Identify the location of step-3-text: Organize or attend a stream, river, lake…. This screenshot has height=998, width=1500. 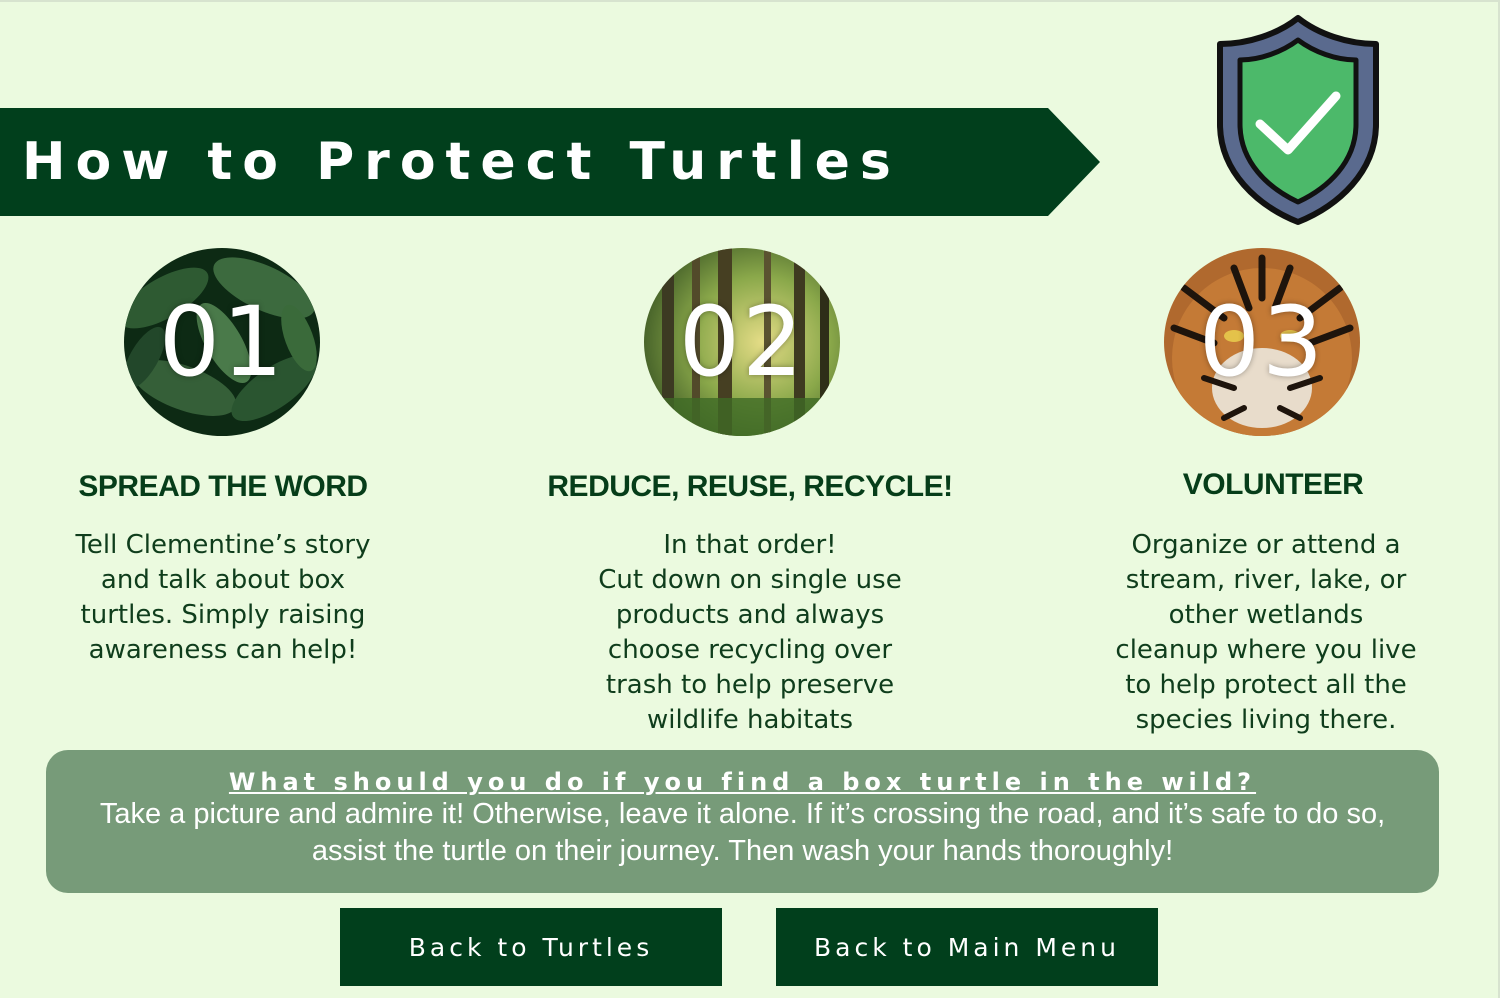
(1266, 632).